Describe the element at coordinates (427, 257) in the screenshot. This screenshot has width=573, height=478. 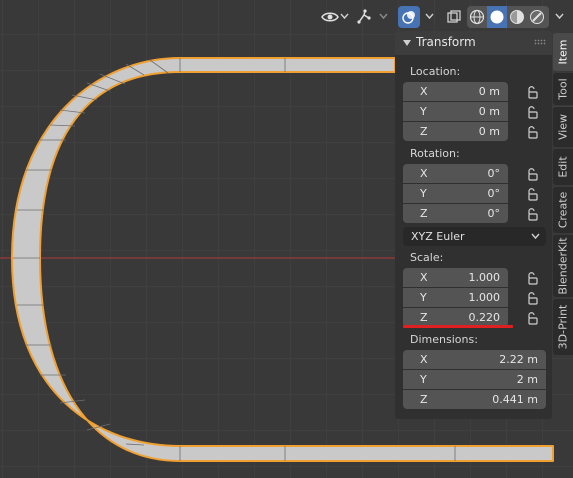
I see `scale-label: Scale:` at that location.